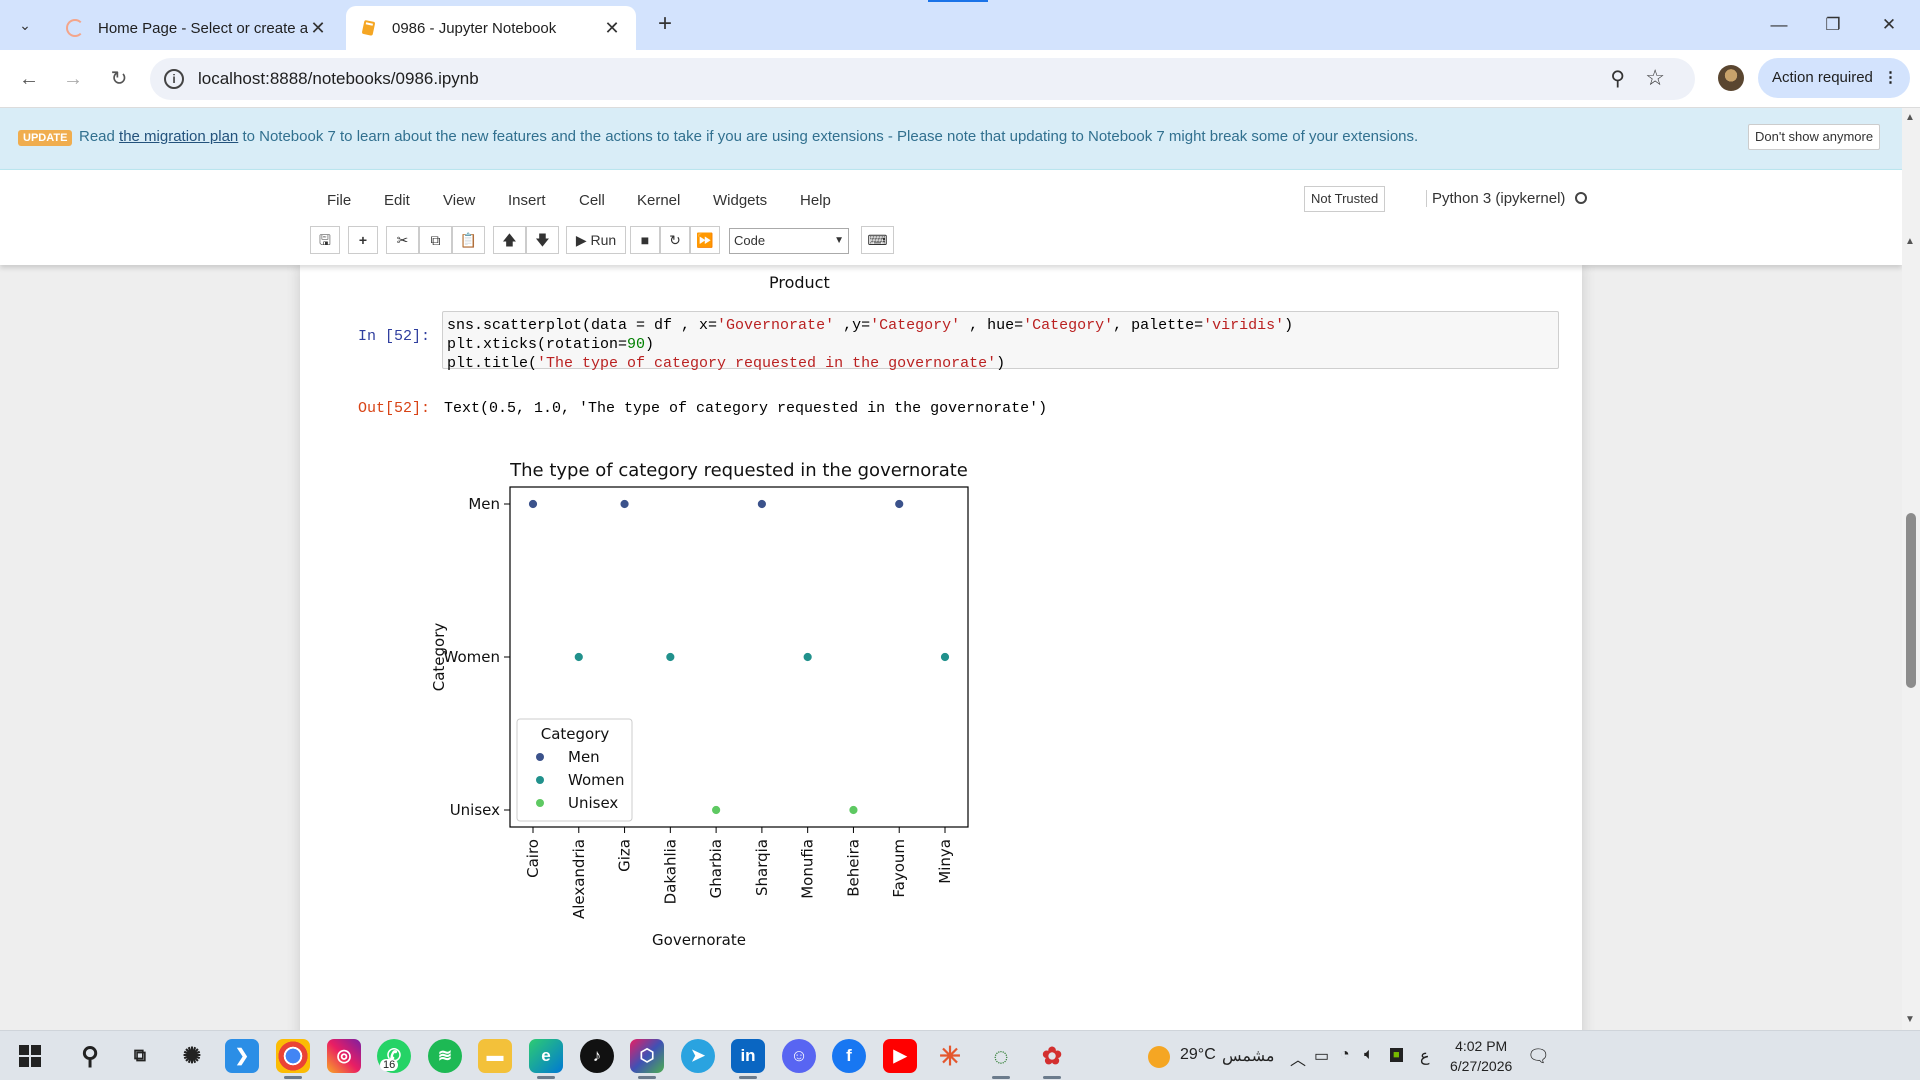 The image size is (1920, 1080). I want to click on chrome-icon, so click(293, 1059).